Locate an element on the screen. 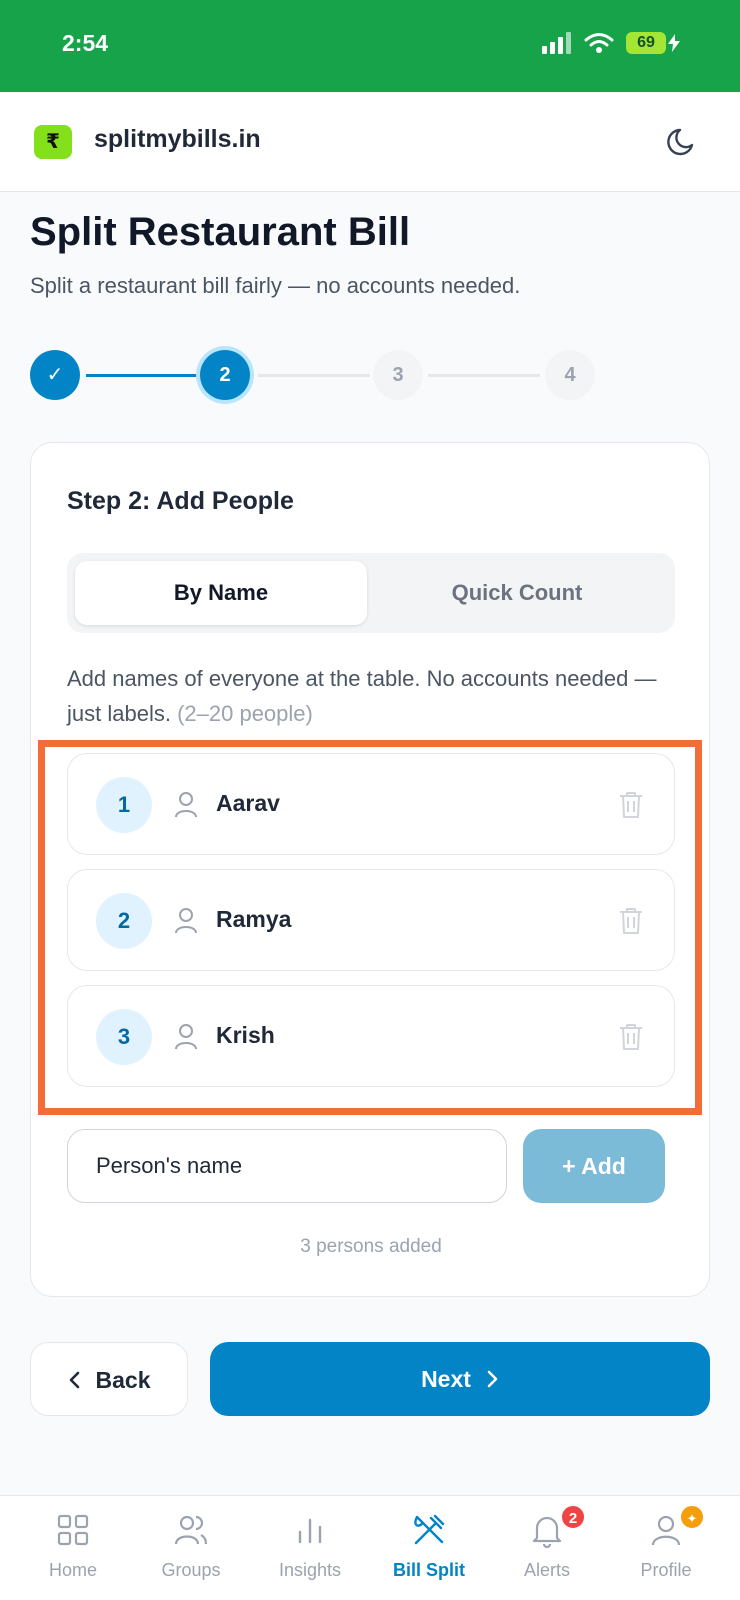 The width and height of the screenshot is (740, 1600). step-2-current: 2 is located at coordinates (225, 375).